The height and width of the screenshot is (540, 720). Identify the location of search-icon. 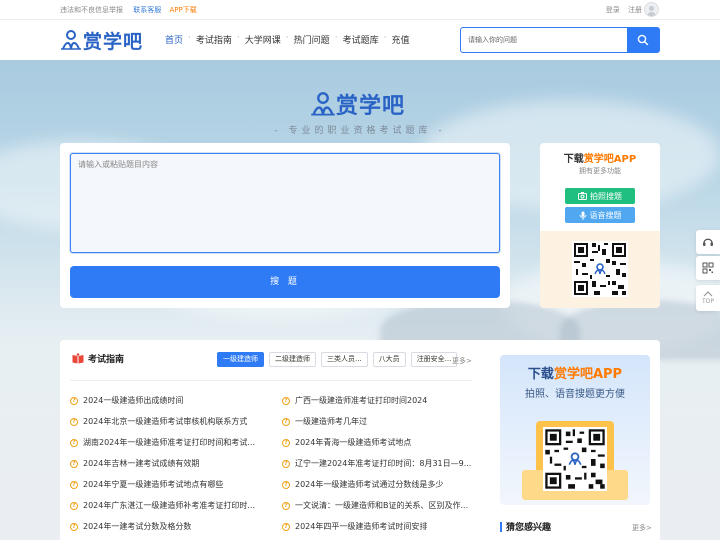
(643, 40).